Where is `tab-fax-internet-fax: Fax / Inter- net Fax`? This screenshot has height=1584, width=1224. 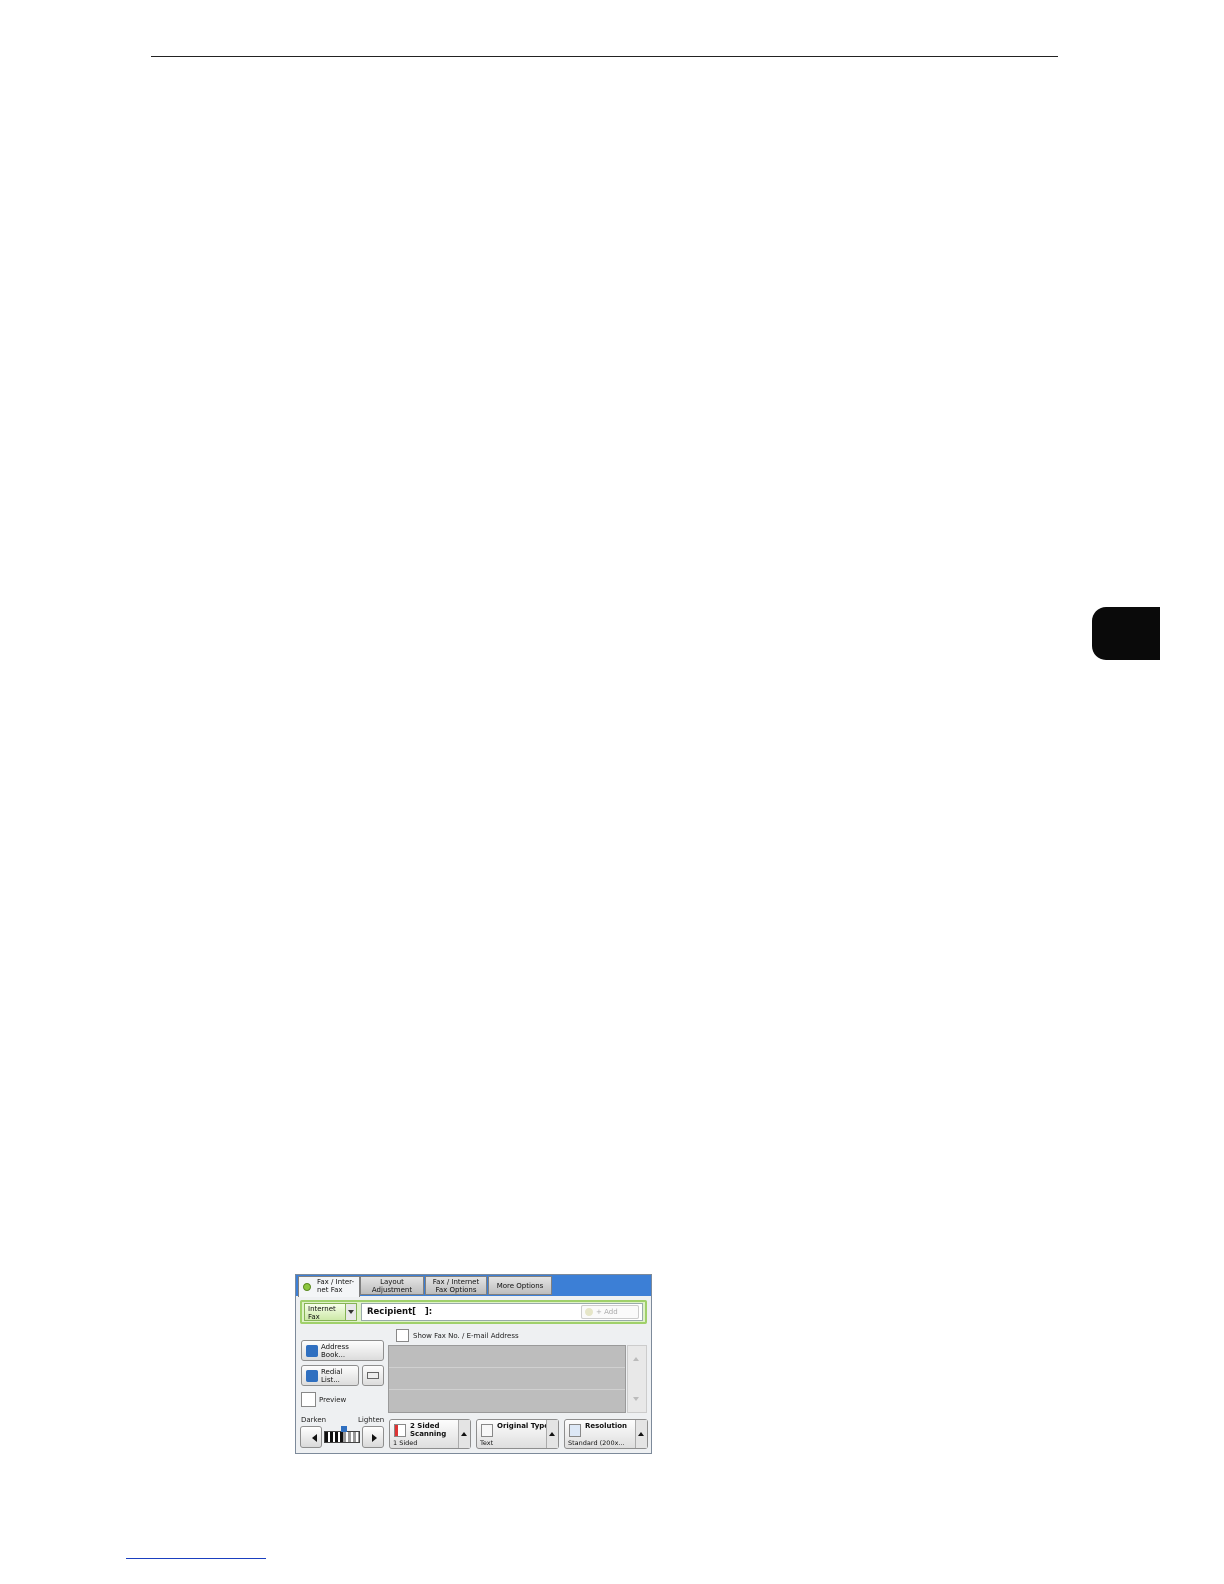 tab-fax-internet-fax: Fax / Inter- net Fax is located at coordinates (329, 1286).